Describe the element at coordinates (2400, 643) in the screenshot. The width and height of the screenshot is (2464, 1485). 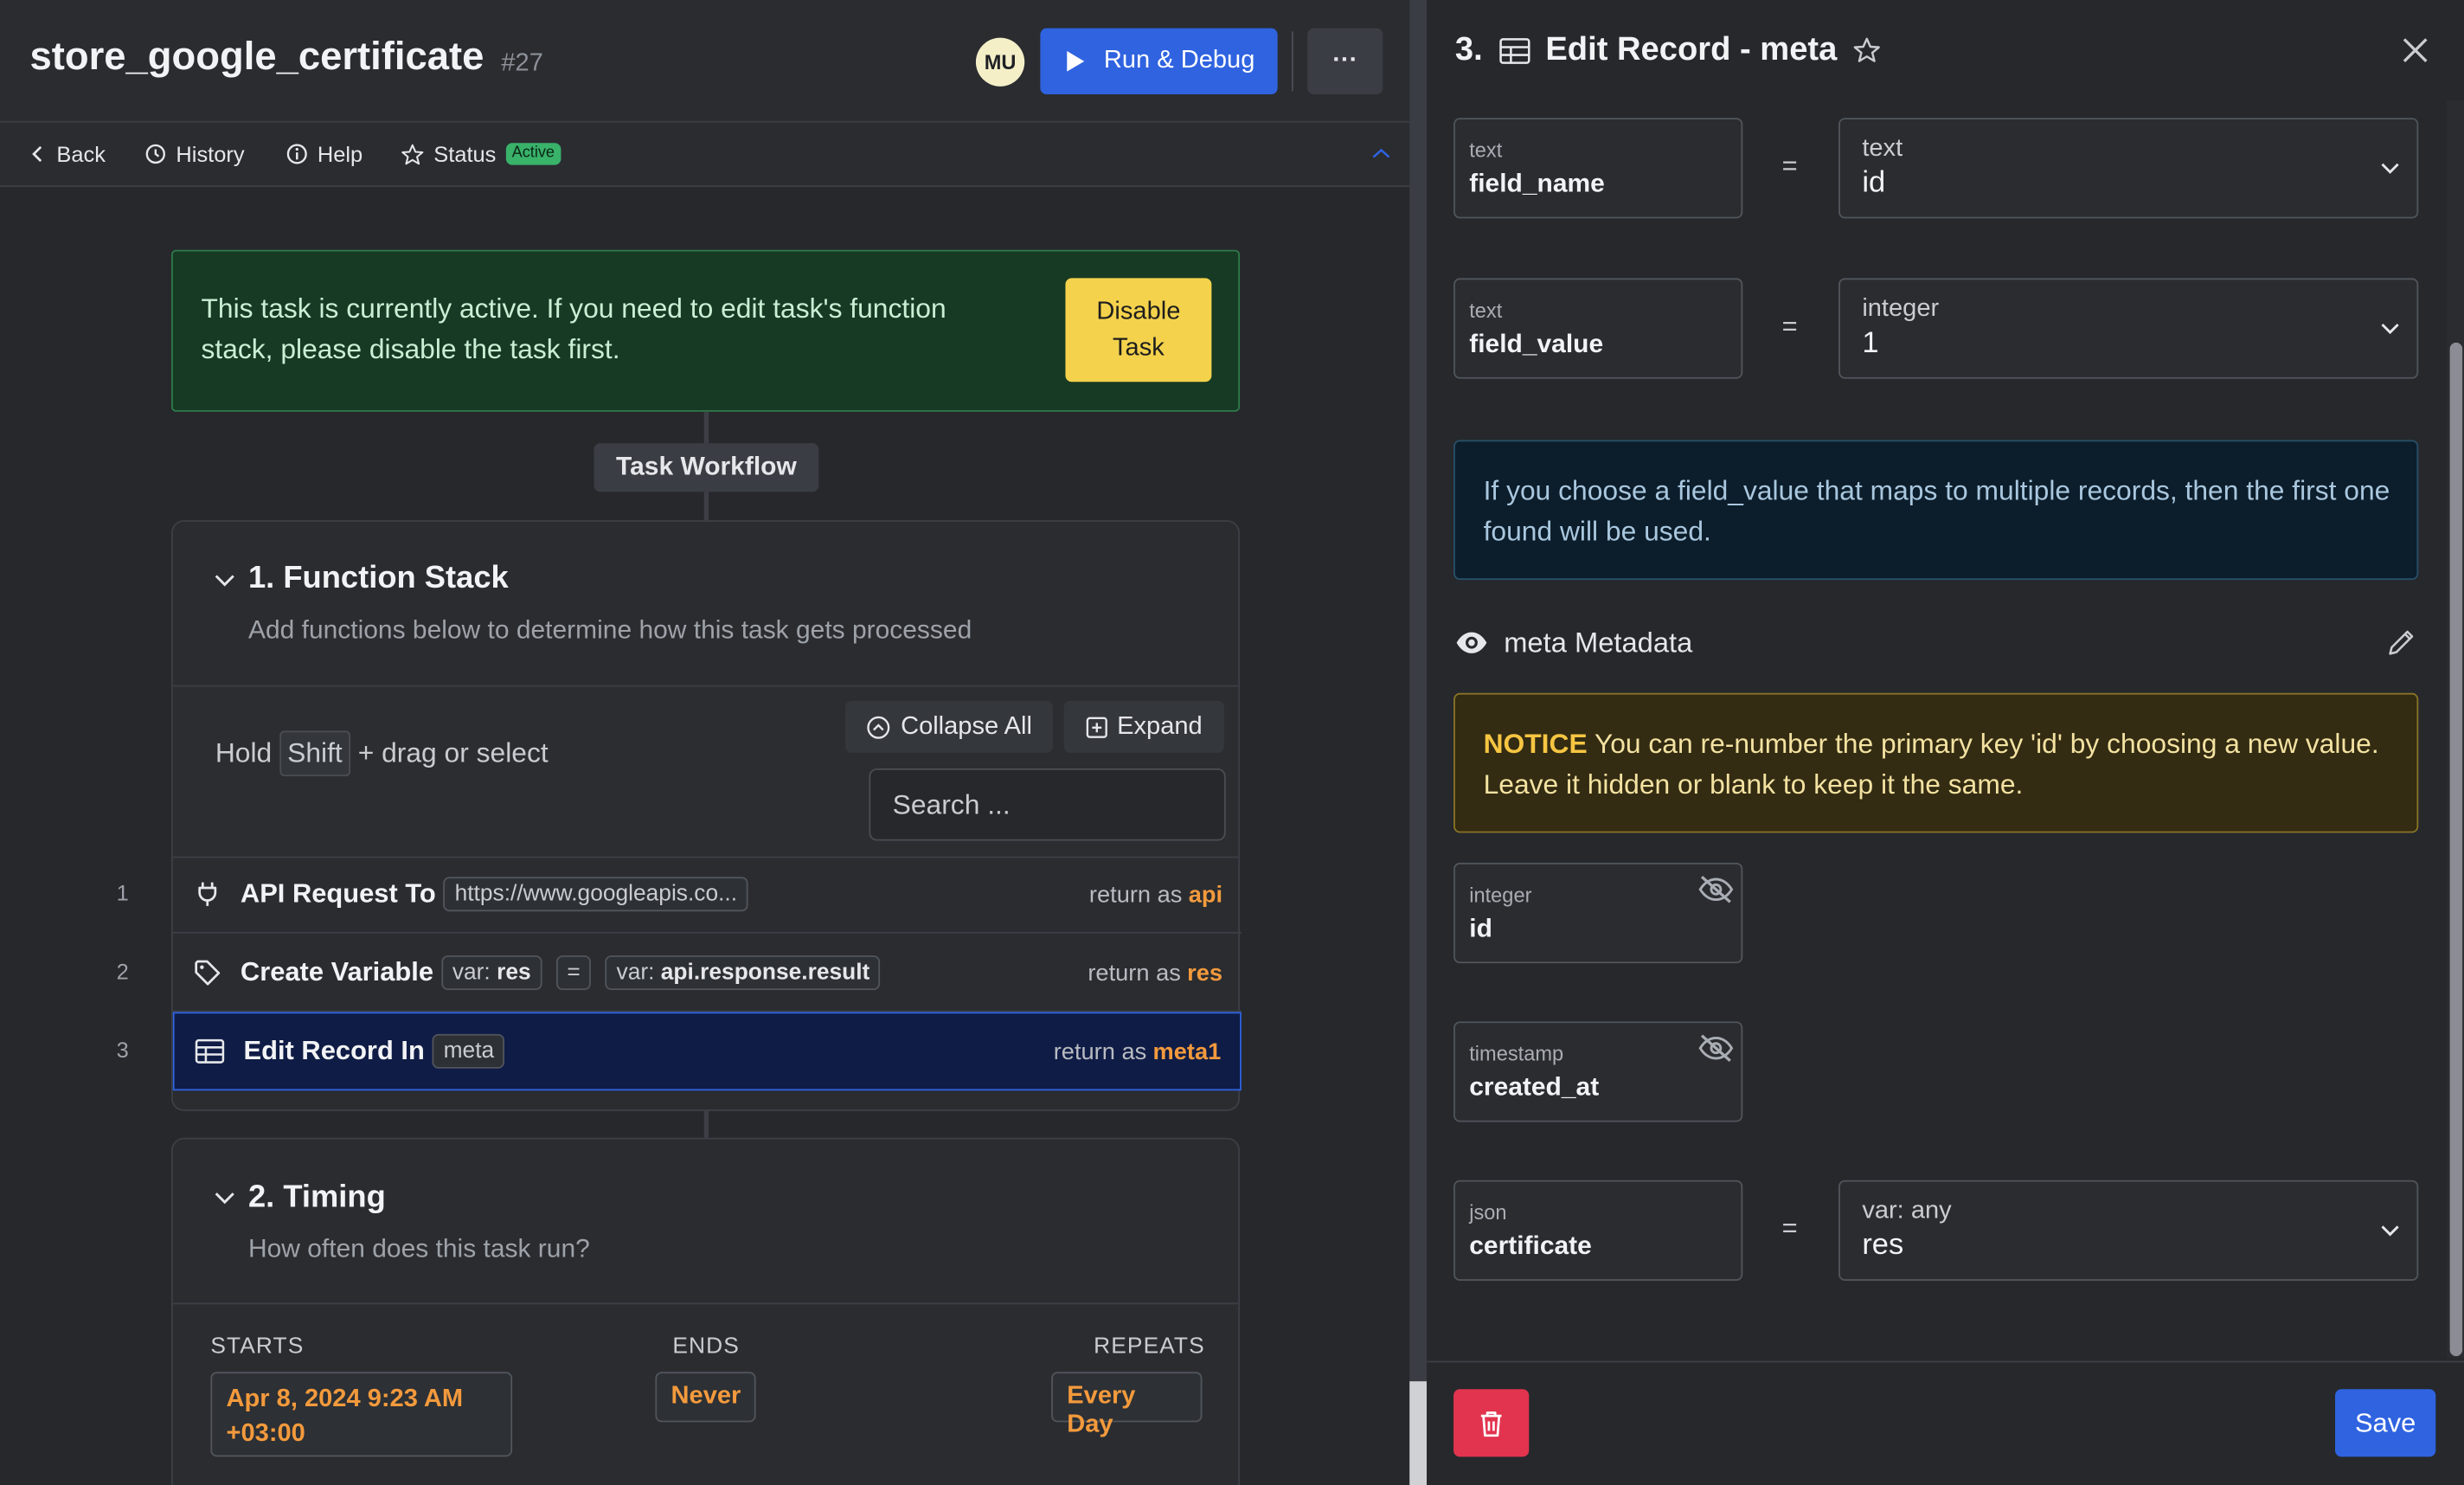
I see `pencil-icon` at that location.